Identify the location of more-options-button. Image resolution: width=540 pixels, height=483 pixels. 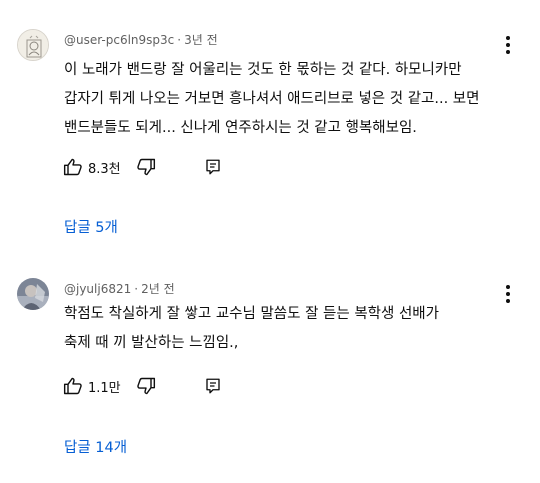
(508, 45).